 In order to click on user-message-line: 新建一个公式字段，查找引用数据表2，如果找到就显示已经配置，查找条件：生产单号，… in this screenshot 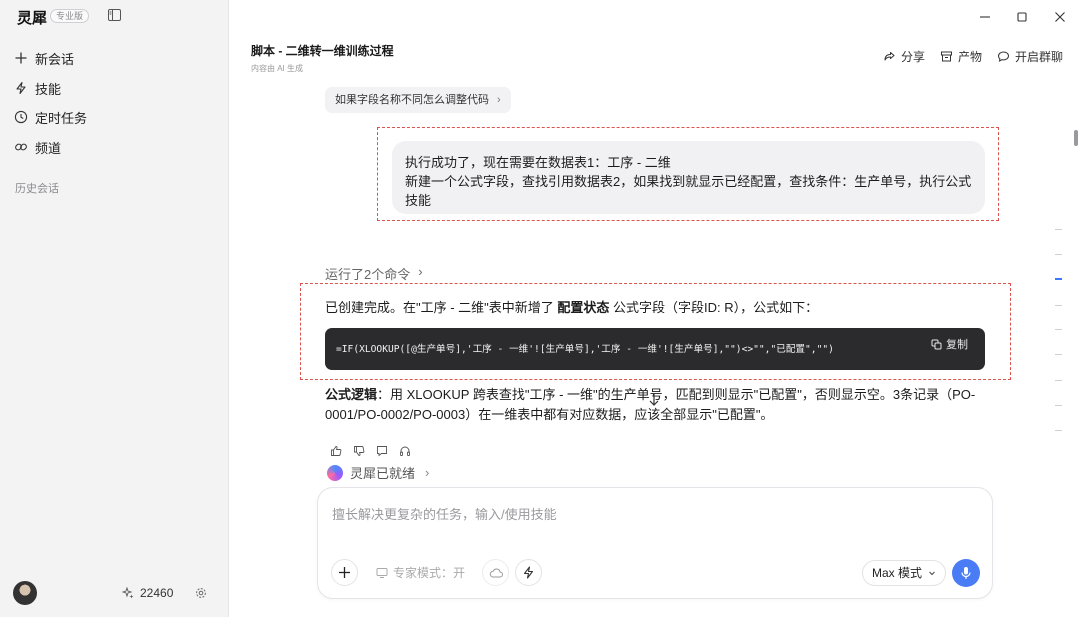, I will do `click(688, 191)`.